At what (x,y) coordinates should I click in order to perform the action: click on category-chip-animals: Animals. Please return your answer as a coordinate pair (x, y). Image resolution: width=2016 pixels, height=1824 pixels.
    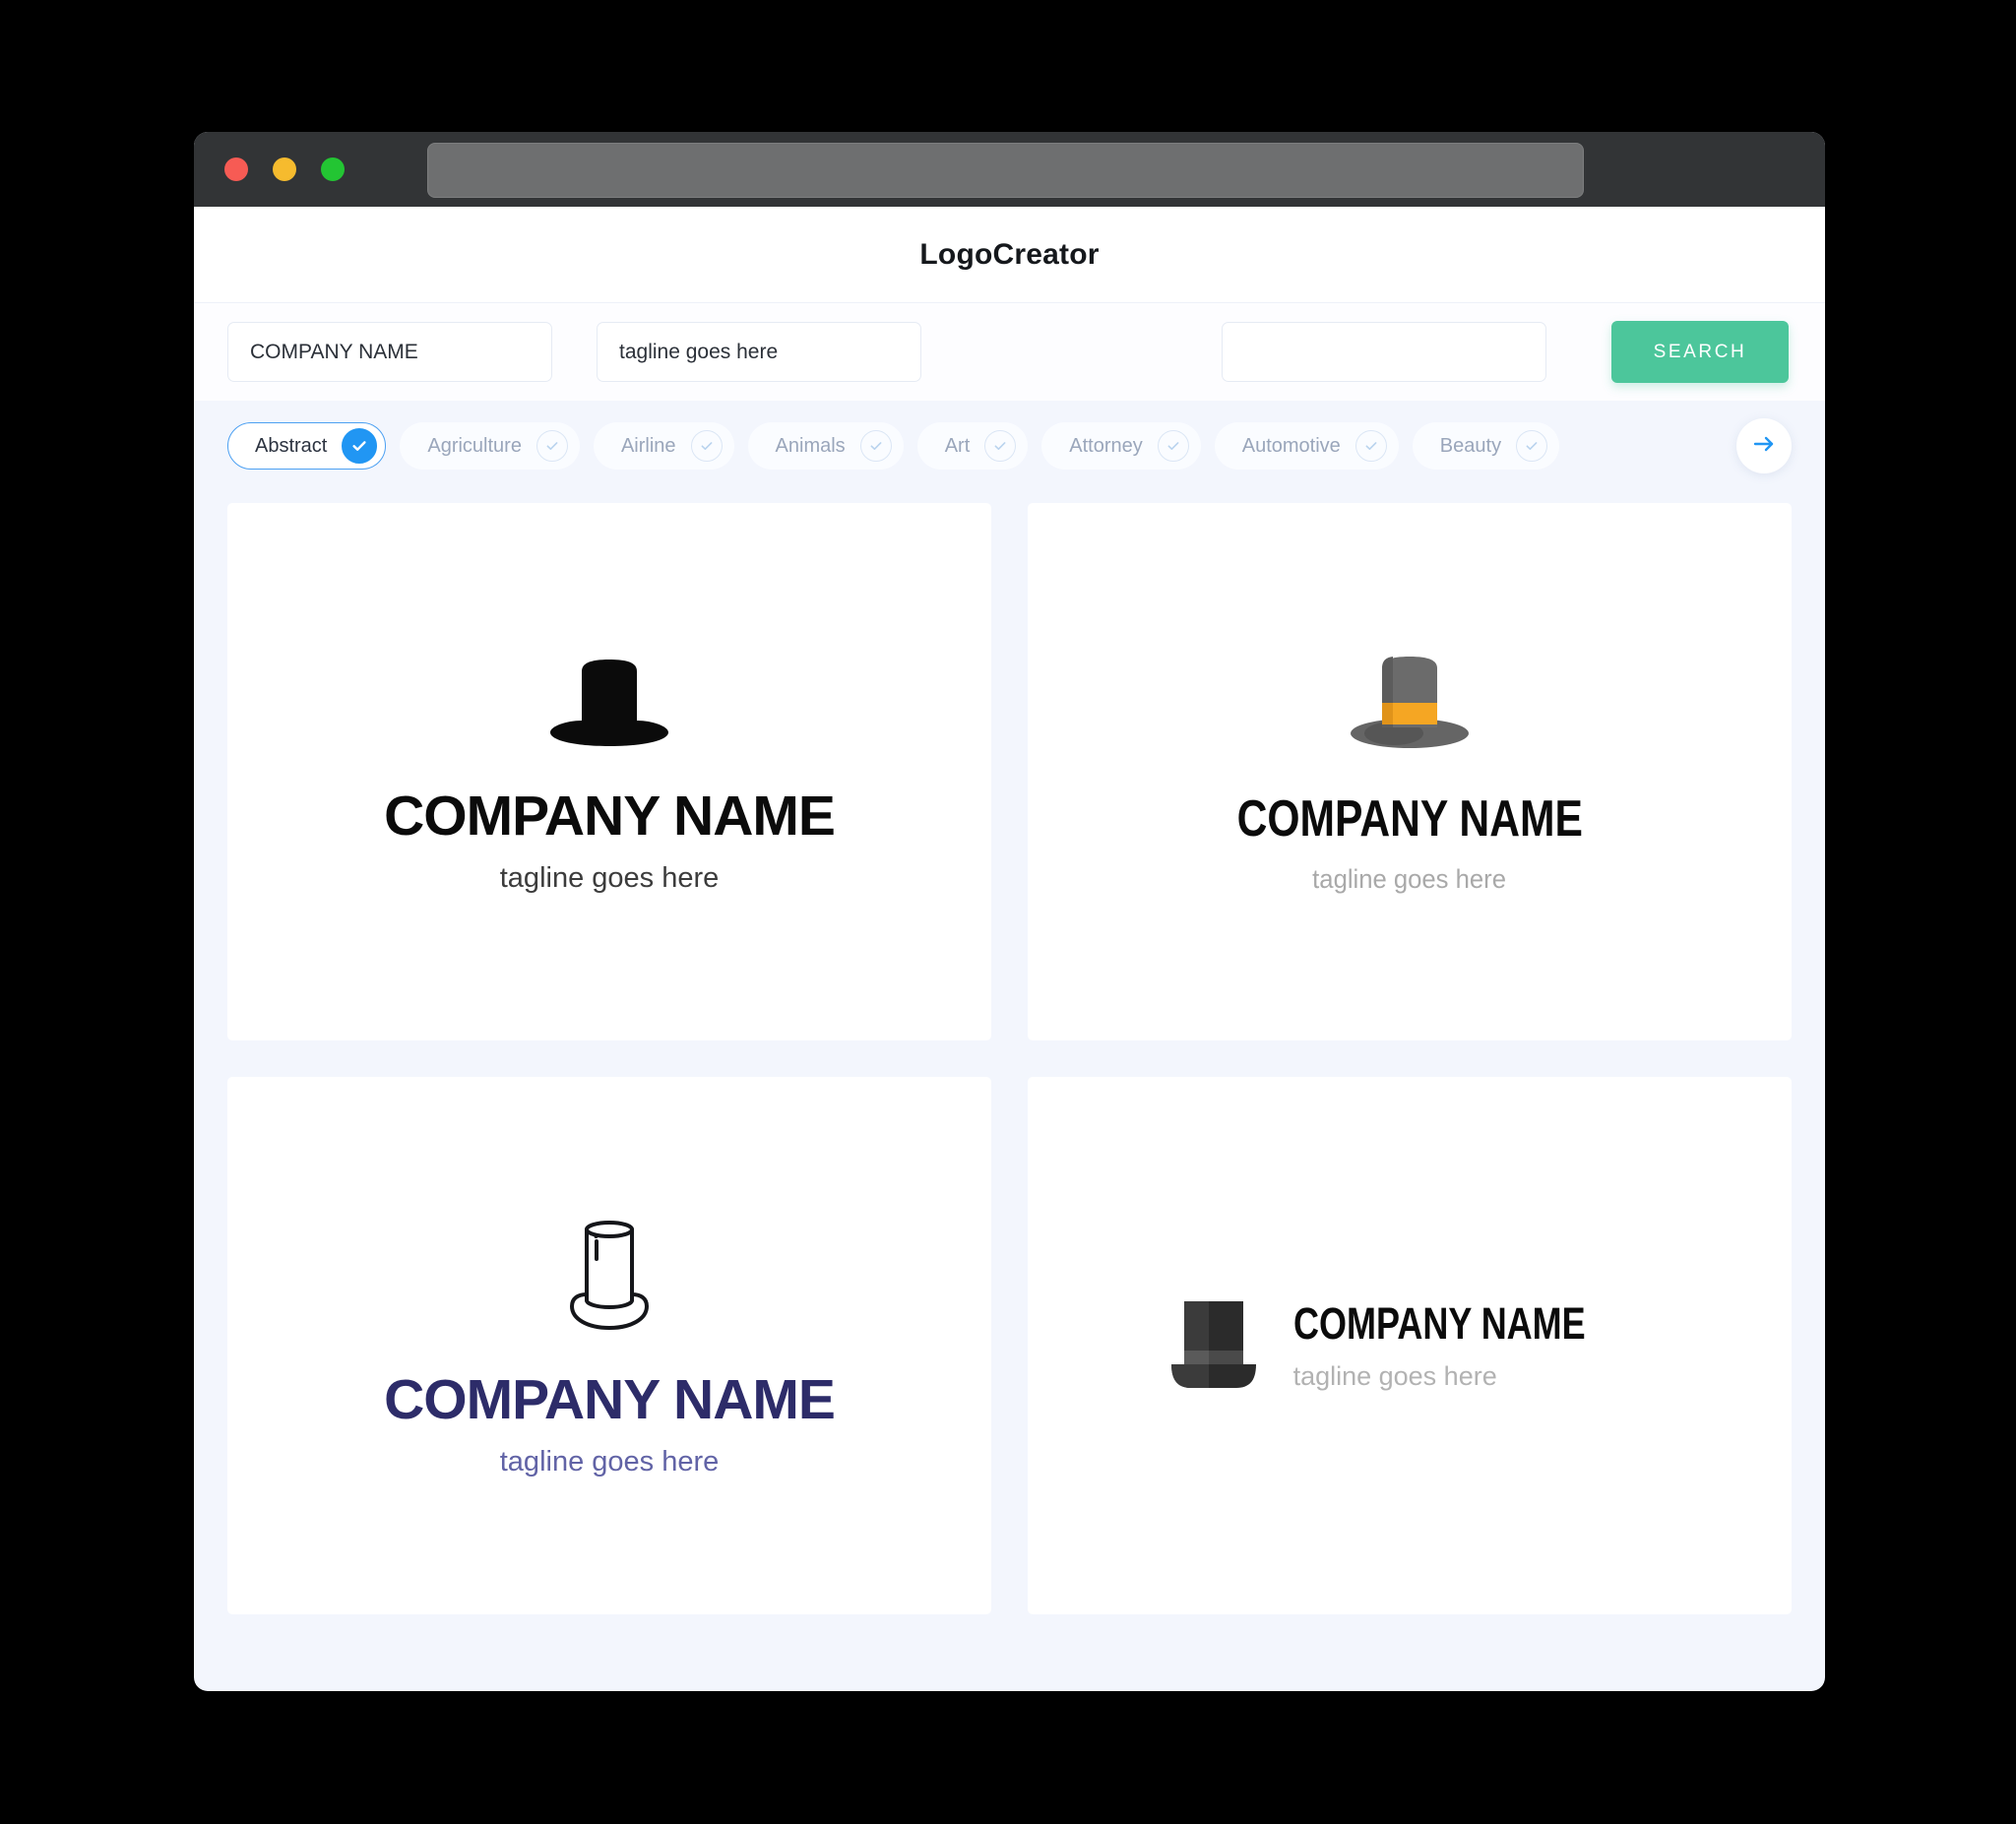
    Looking at the image, I should click on (825, 446).